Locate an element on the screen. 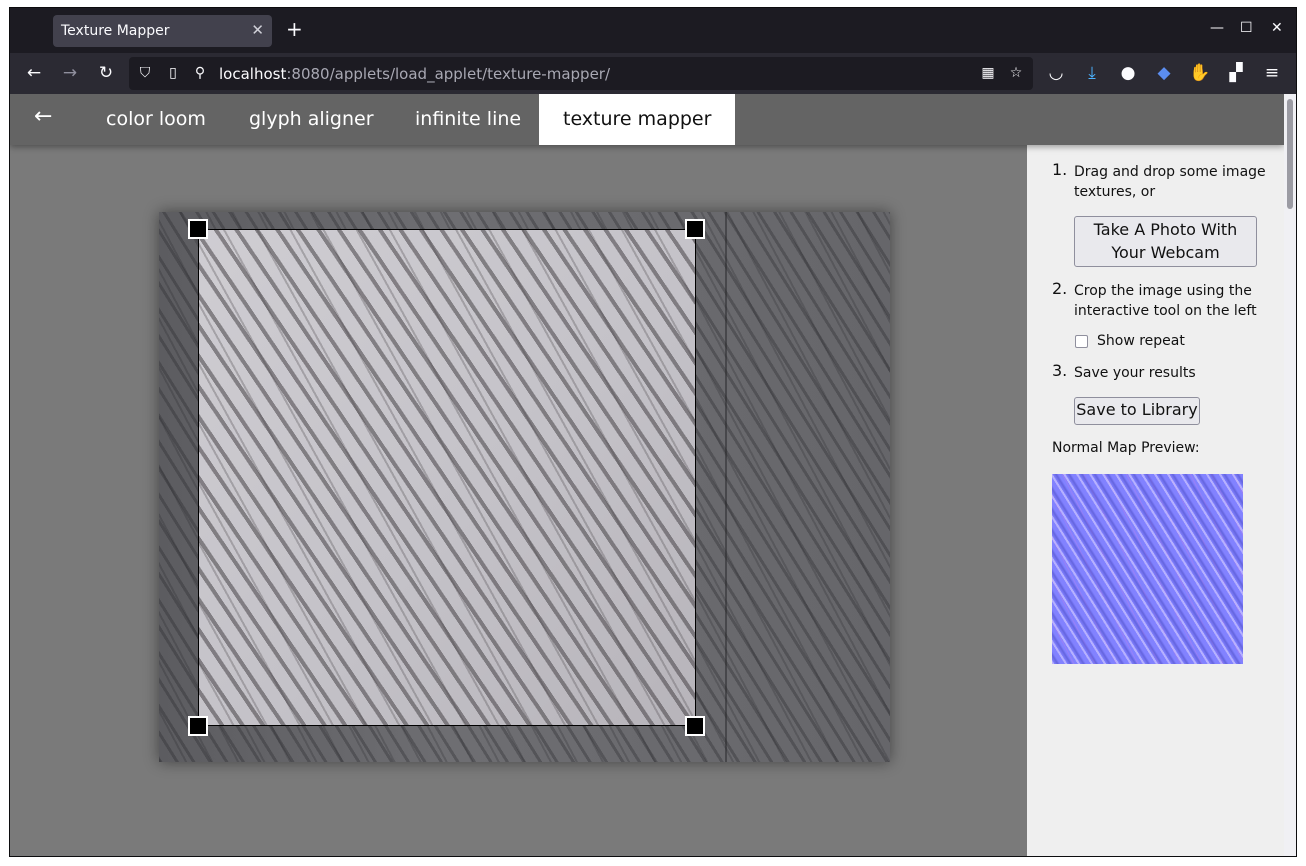 The height and width of the screenshot is (866, 1306). new-tab-button: + is located at coordinates (294, 29).